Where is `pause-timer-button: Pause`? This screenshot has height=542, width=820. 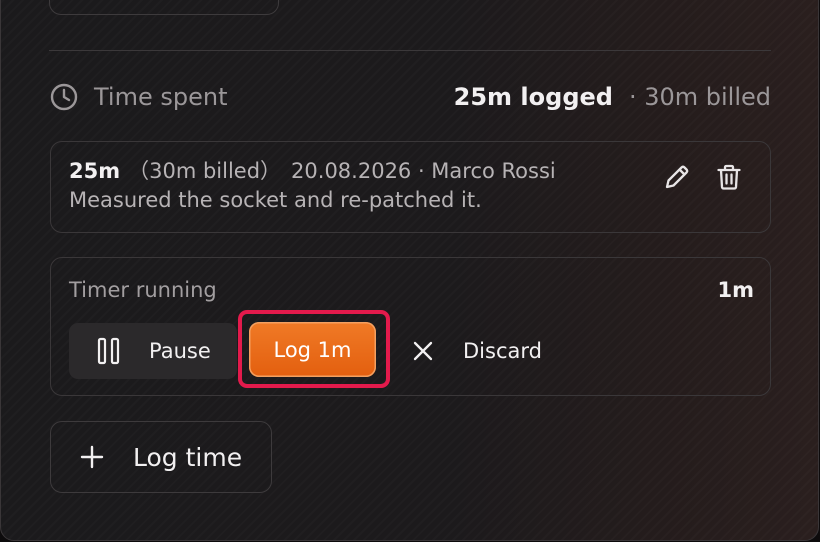 pause-timer-button: Pause is located at coordinates (153, 351).